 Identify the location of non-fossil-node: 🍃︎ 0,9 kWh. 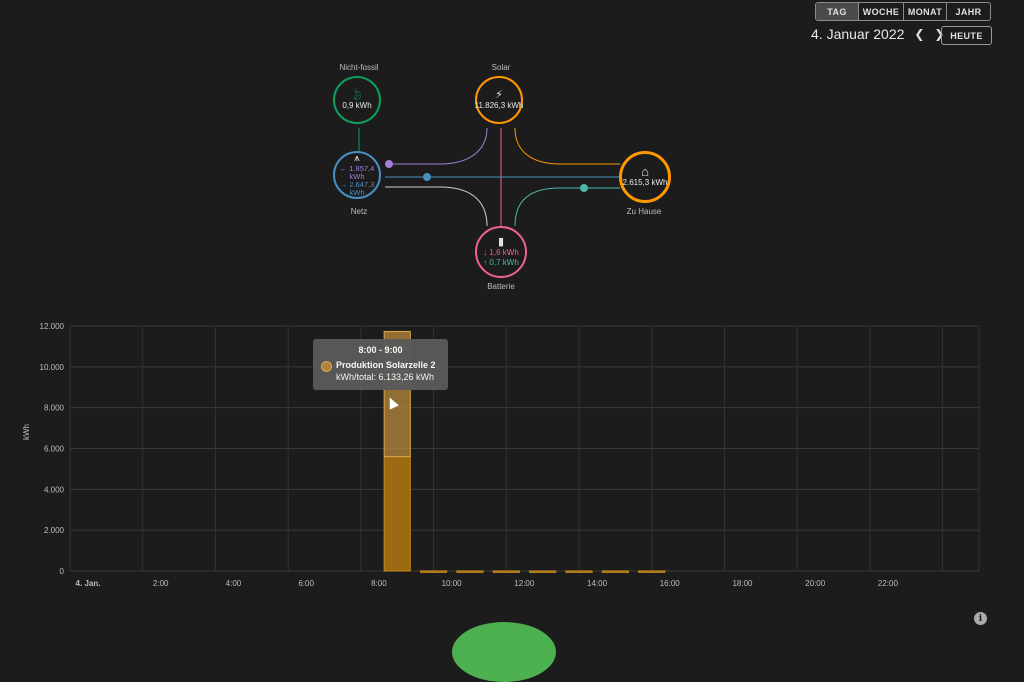
(357, 100).